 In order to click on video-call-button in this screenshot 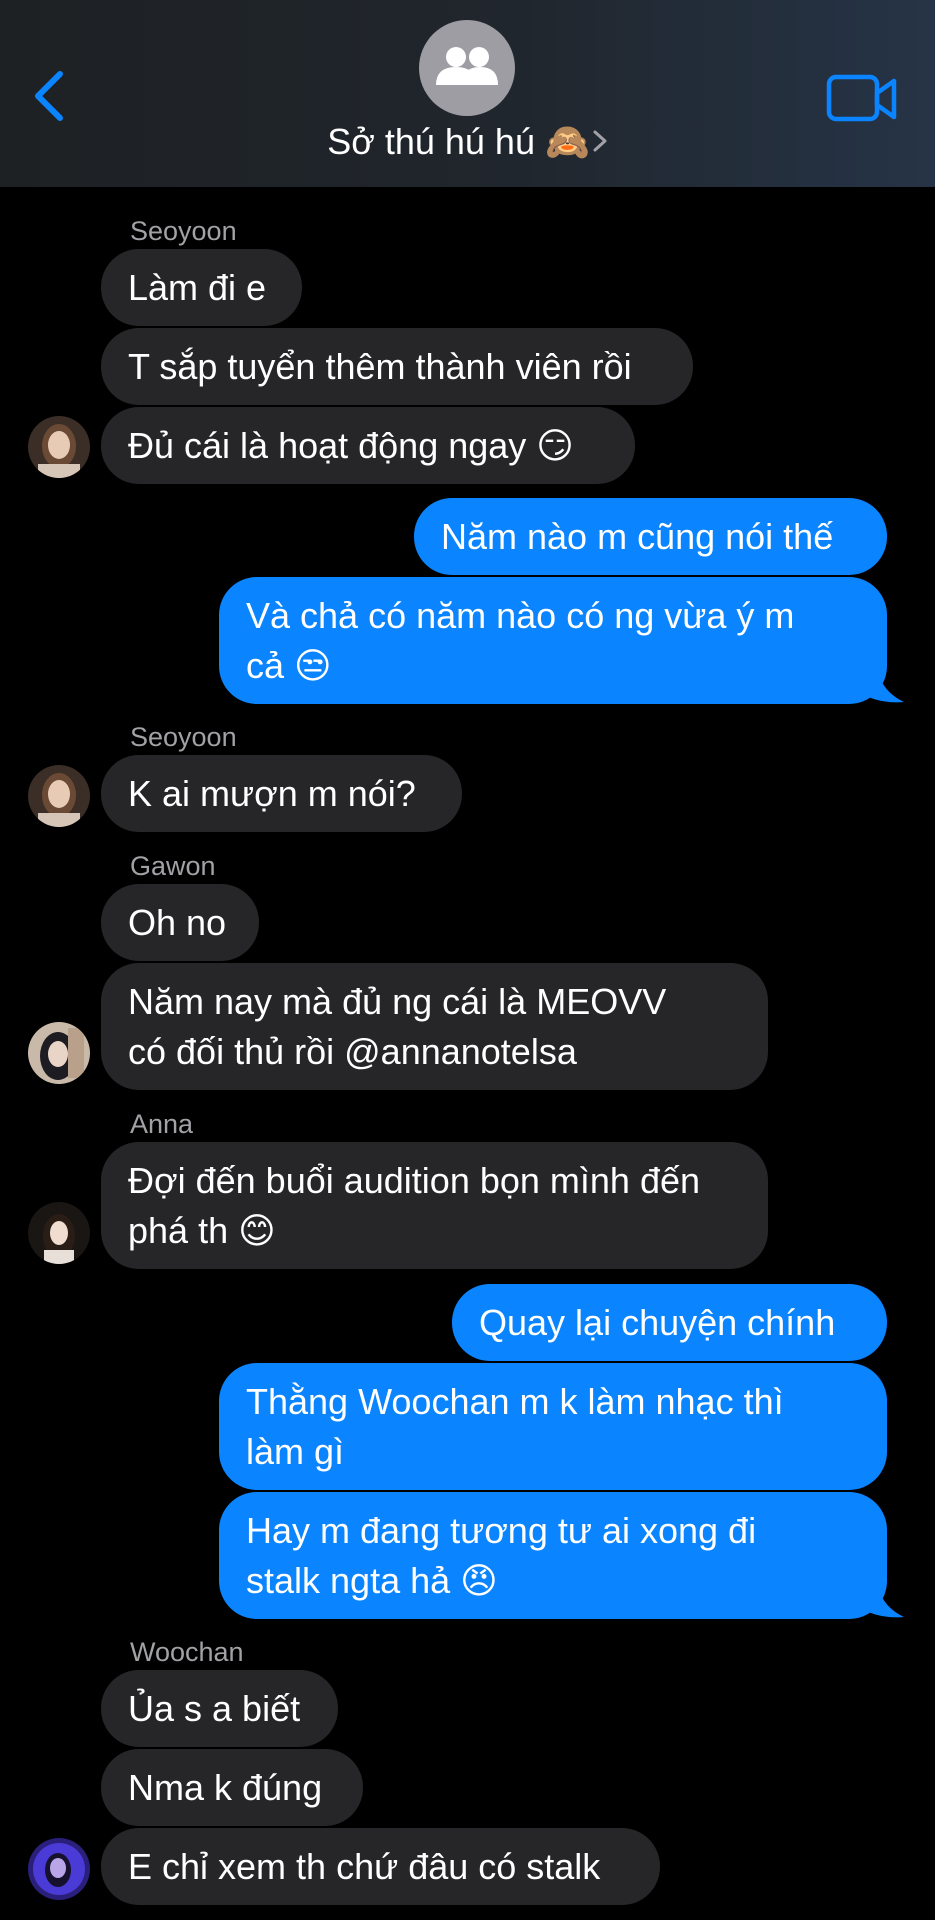, I will do `click(862, 99)`.